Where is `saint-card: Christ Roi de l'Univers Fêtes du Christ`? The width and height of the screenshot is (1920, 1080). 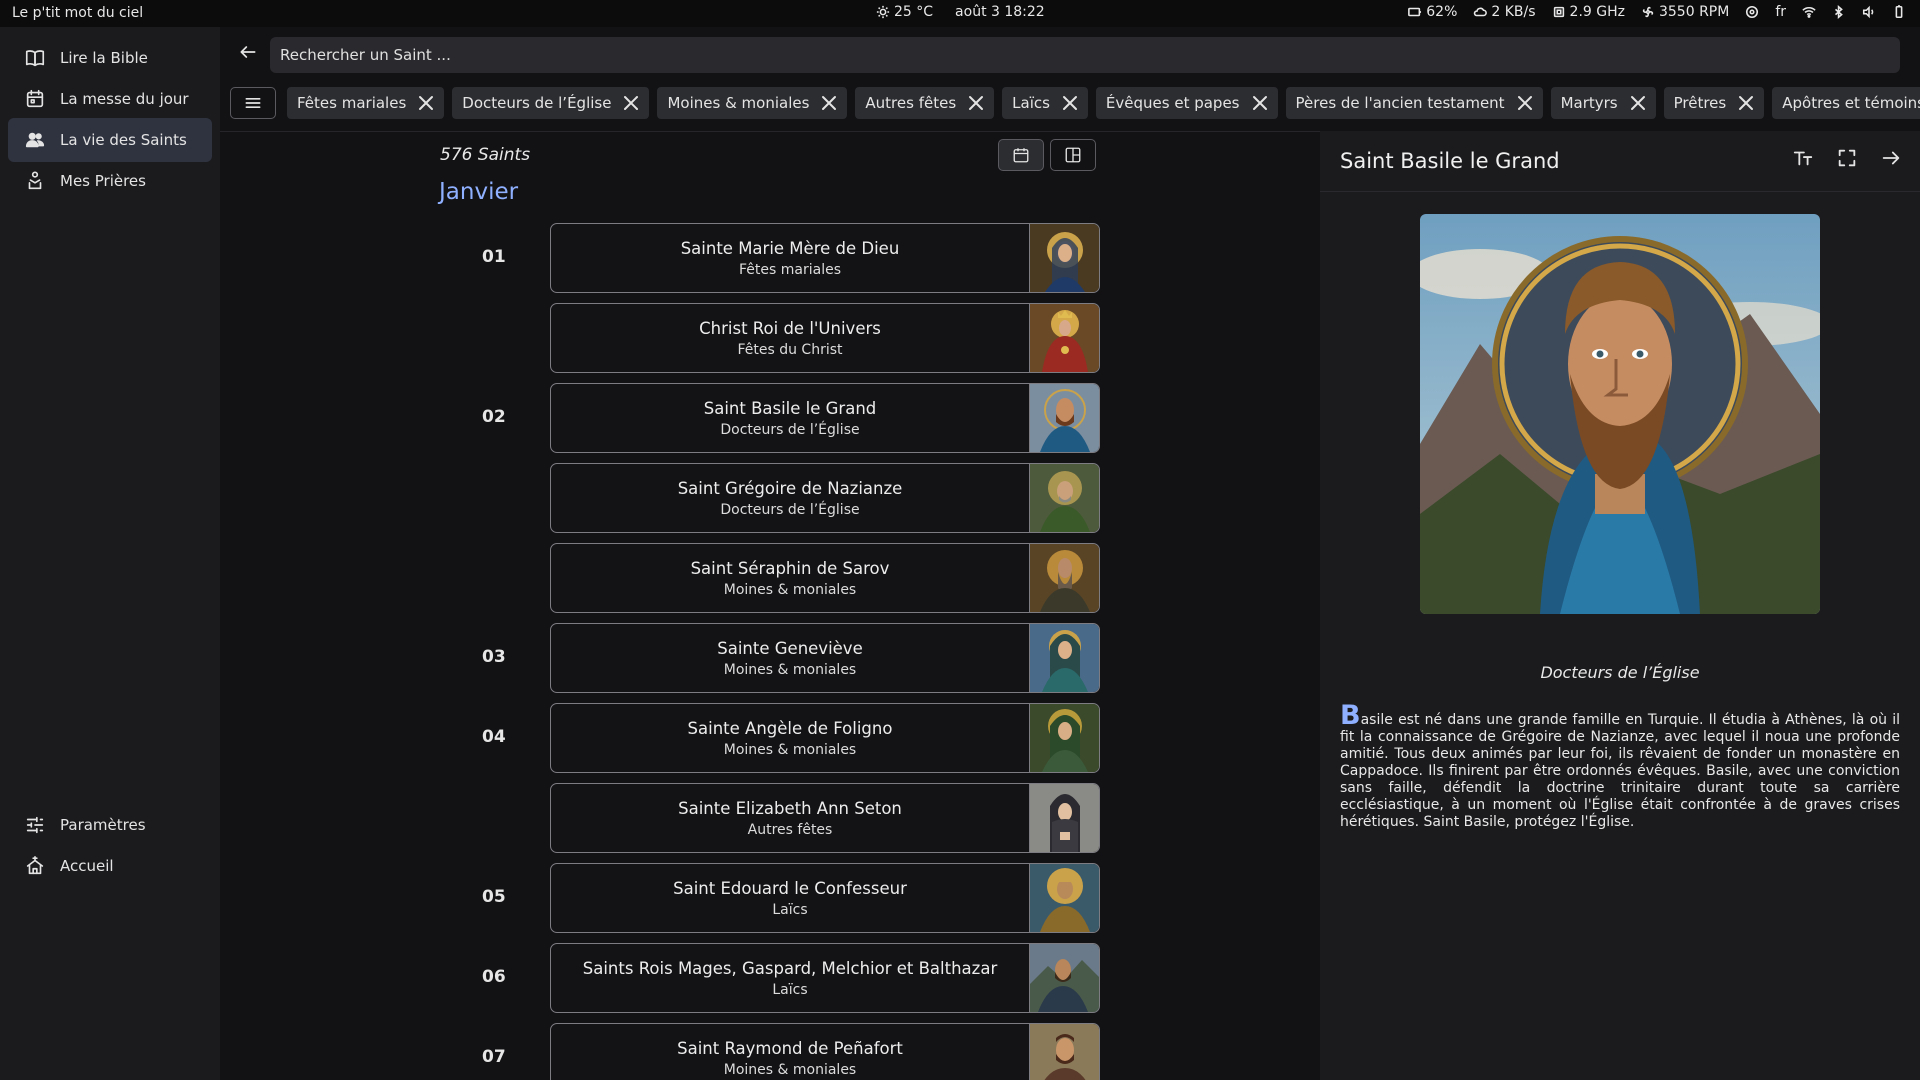 saint-card: Christ Roi de l'Univers Fêtes du Christ is located at coordinates (825, 338).